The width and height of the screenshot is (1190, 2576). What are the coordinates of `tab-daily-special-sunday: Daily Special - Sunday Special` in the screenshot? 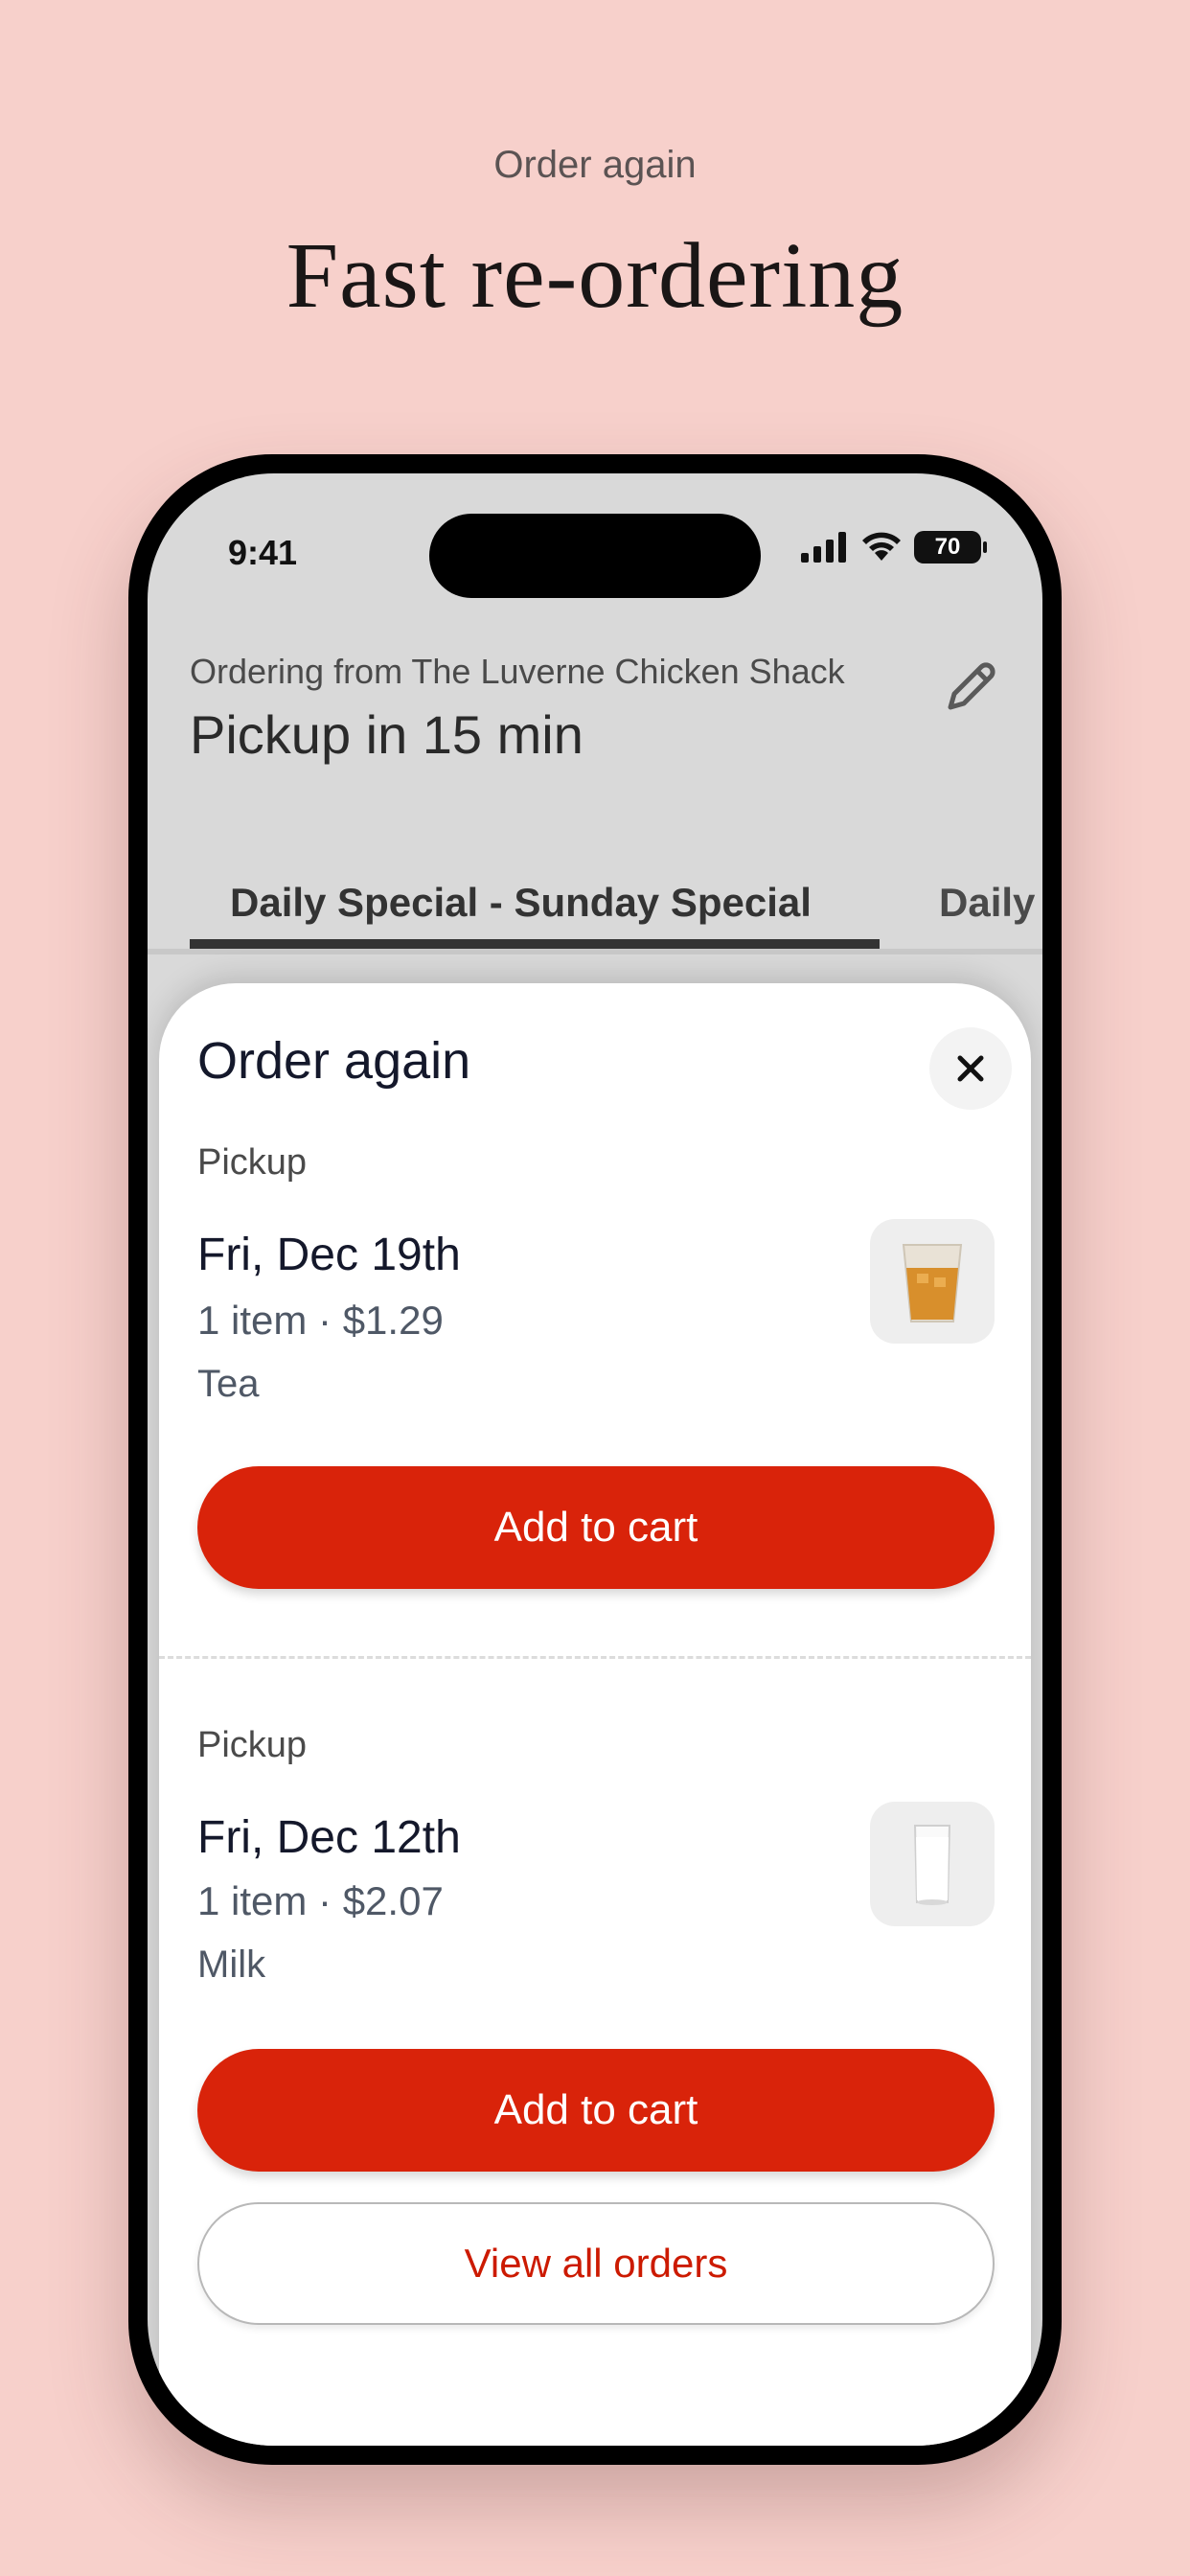 It's located at (521, 903).